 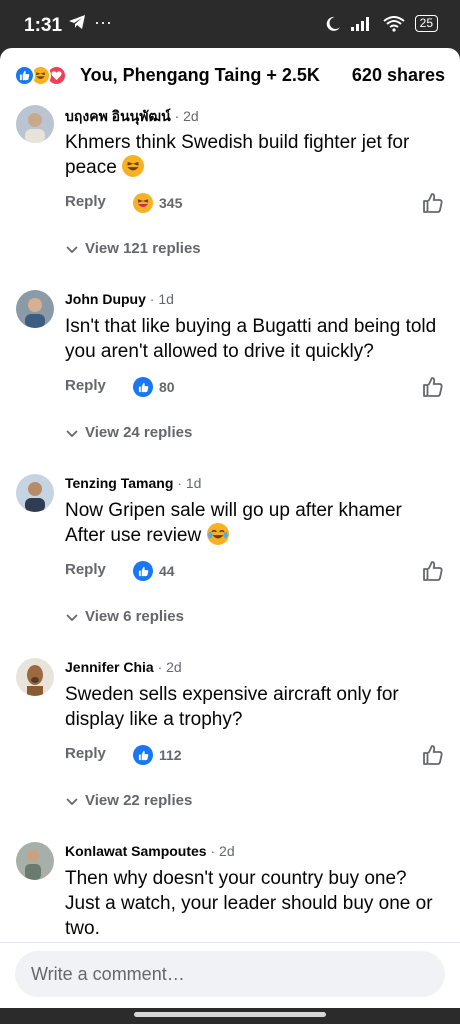 I want to click on wifi-icon, so click(x=394, y=23).